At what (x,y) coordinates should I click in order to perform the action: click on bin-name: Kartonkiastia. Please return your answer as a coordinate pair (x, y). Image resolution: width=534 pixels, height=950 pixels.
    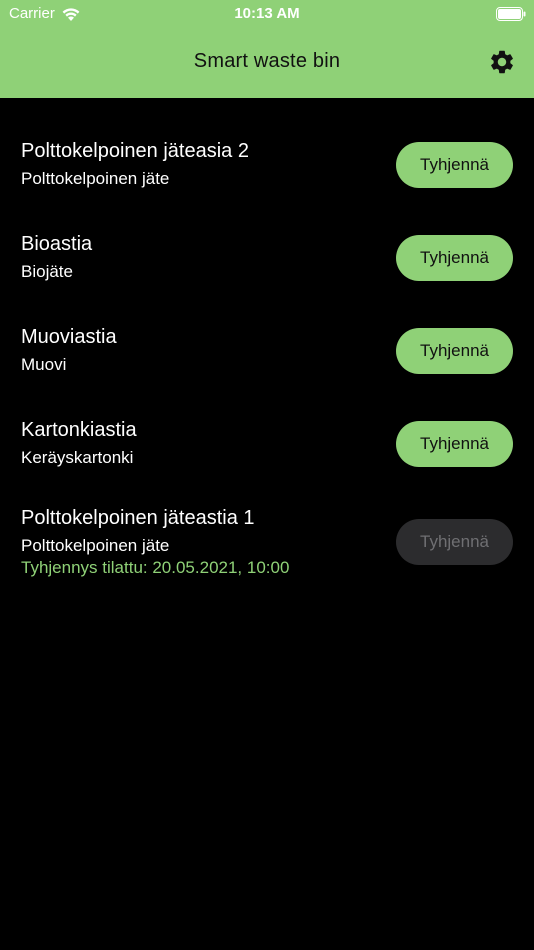
    Looking at the image, I should click on (79, 430).